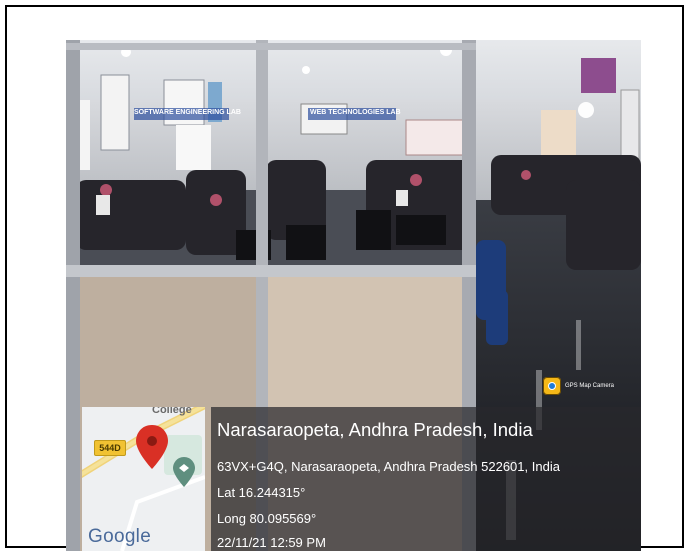 Image resolution: width=691 pixels, height=553 pixels. I want to click on google-logo: Google, so click(120, 536).